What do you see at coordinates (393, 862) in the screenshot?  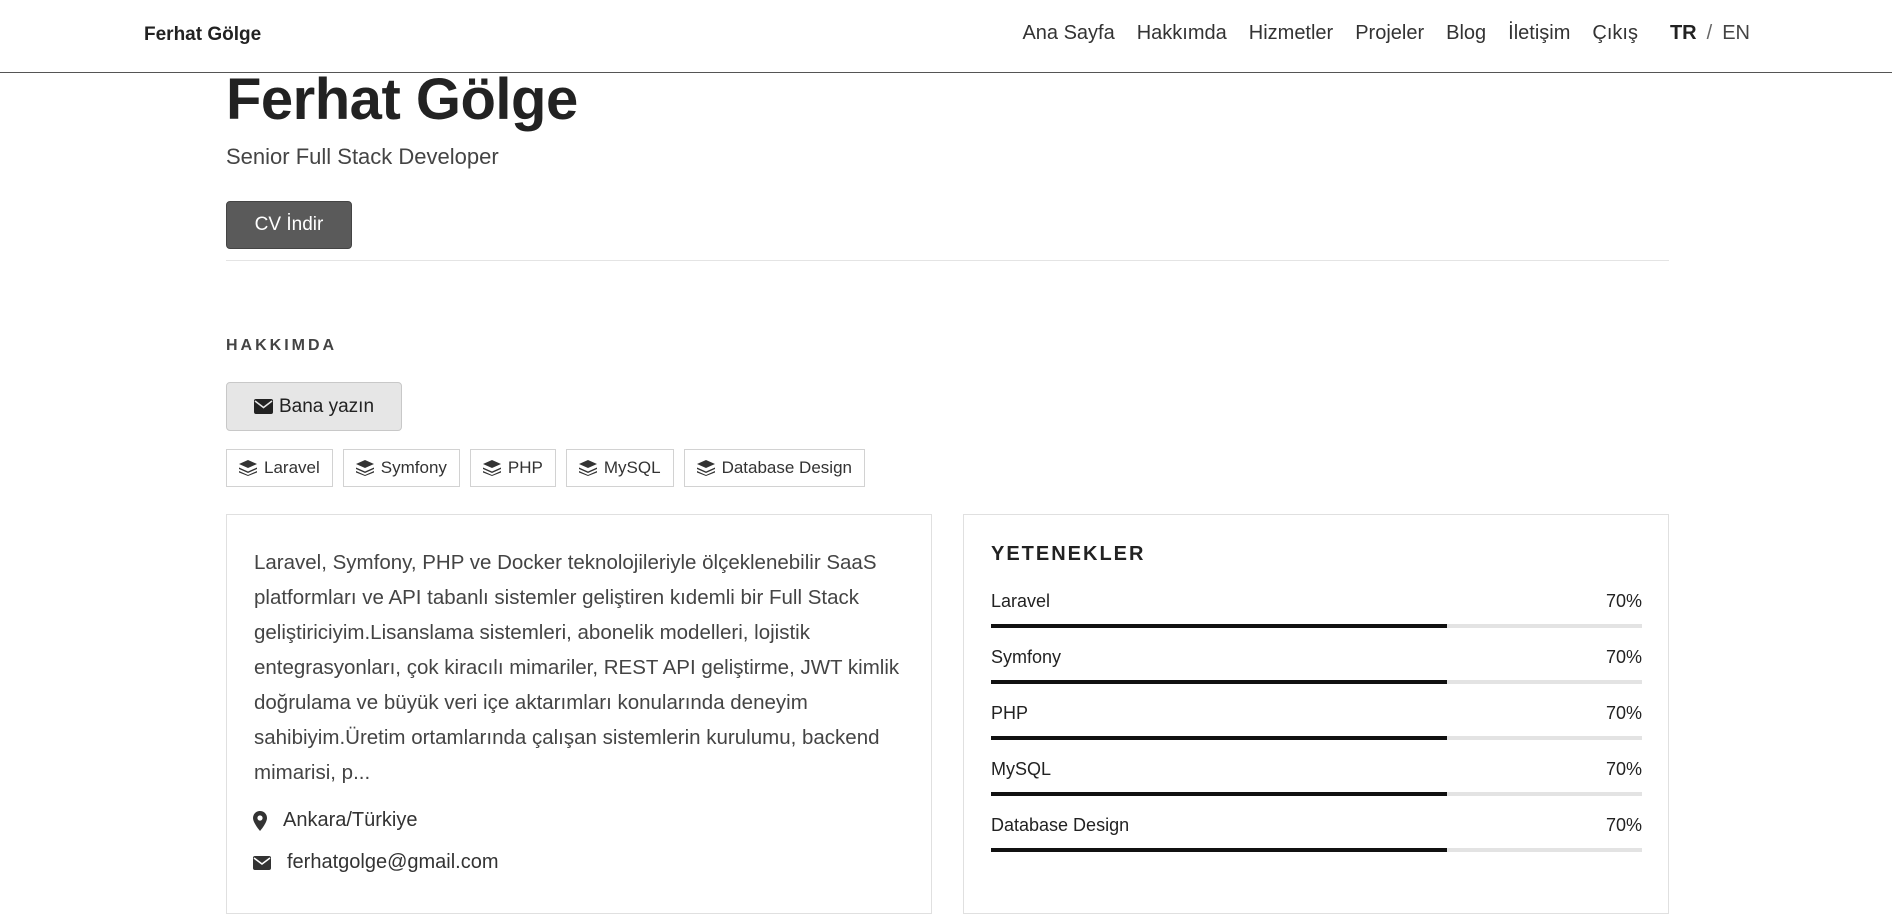 I see `email-text: ferhatgolge@gmail.com` at bounding box center [393, 862].